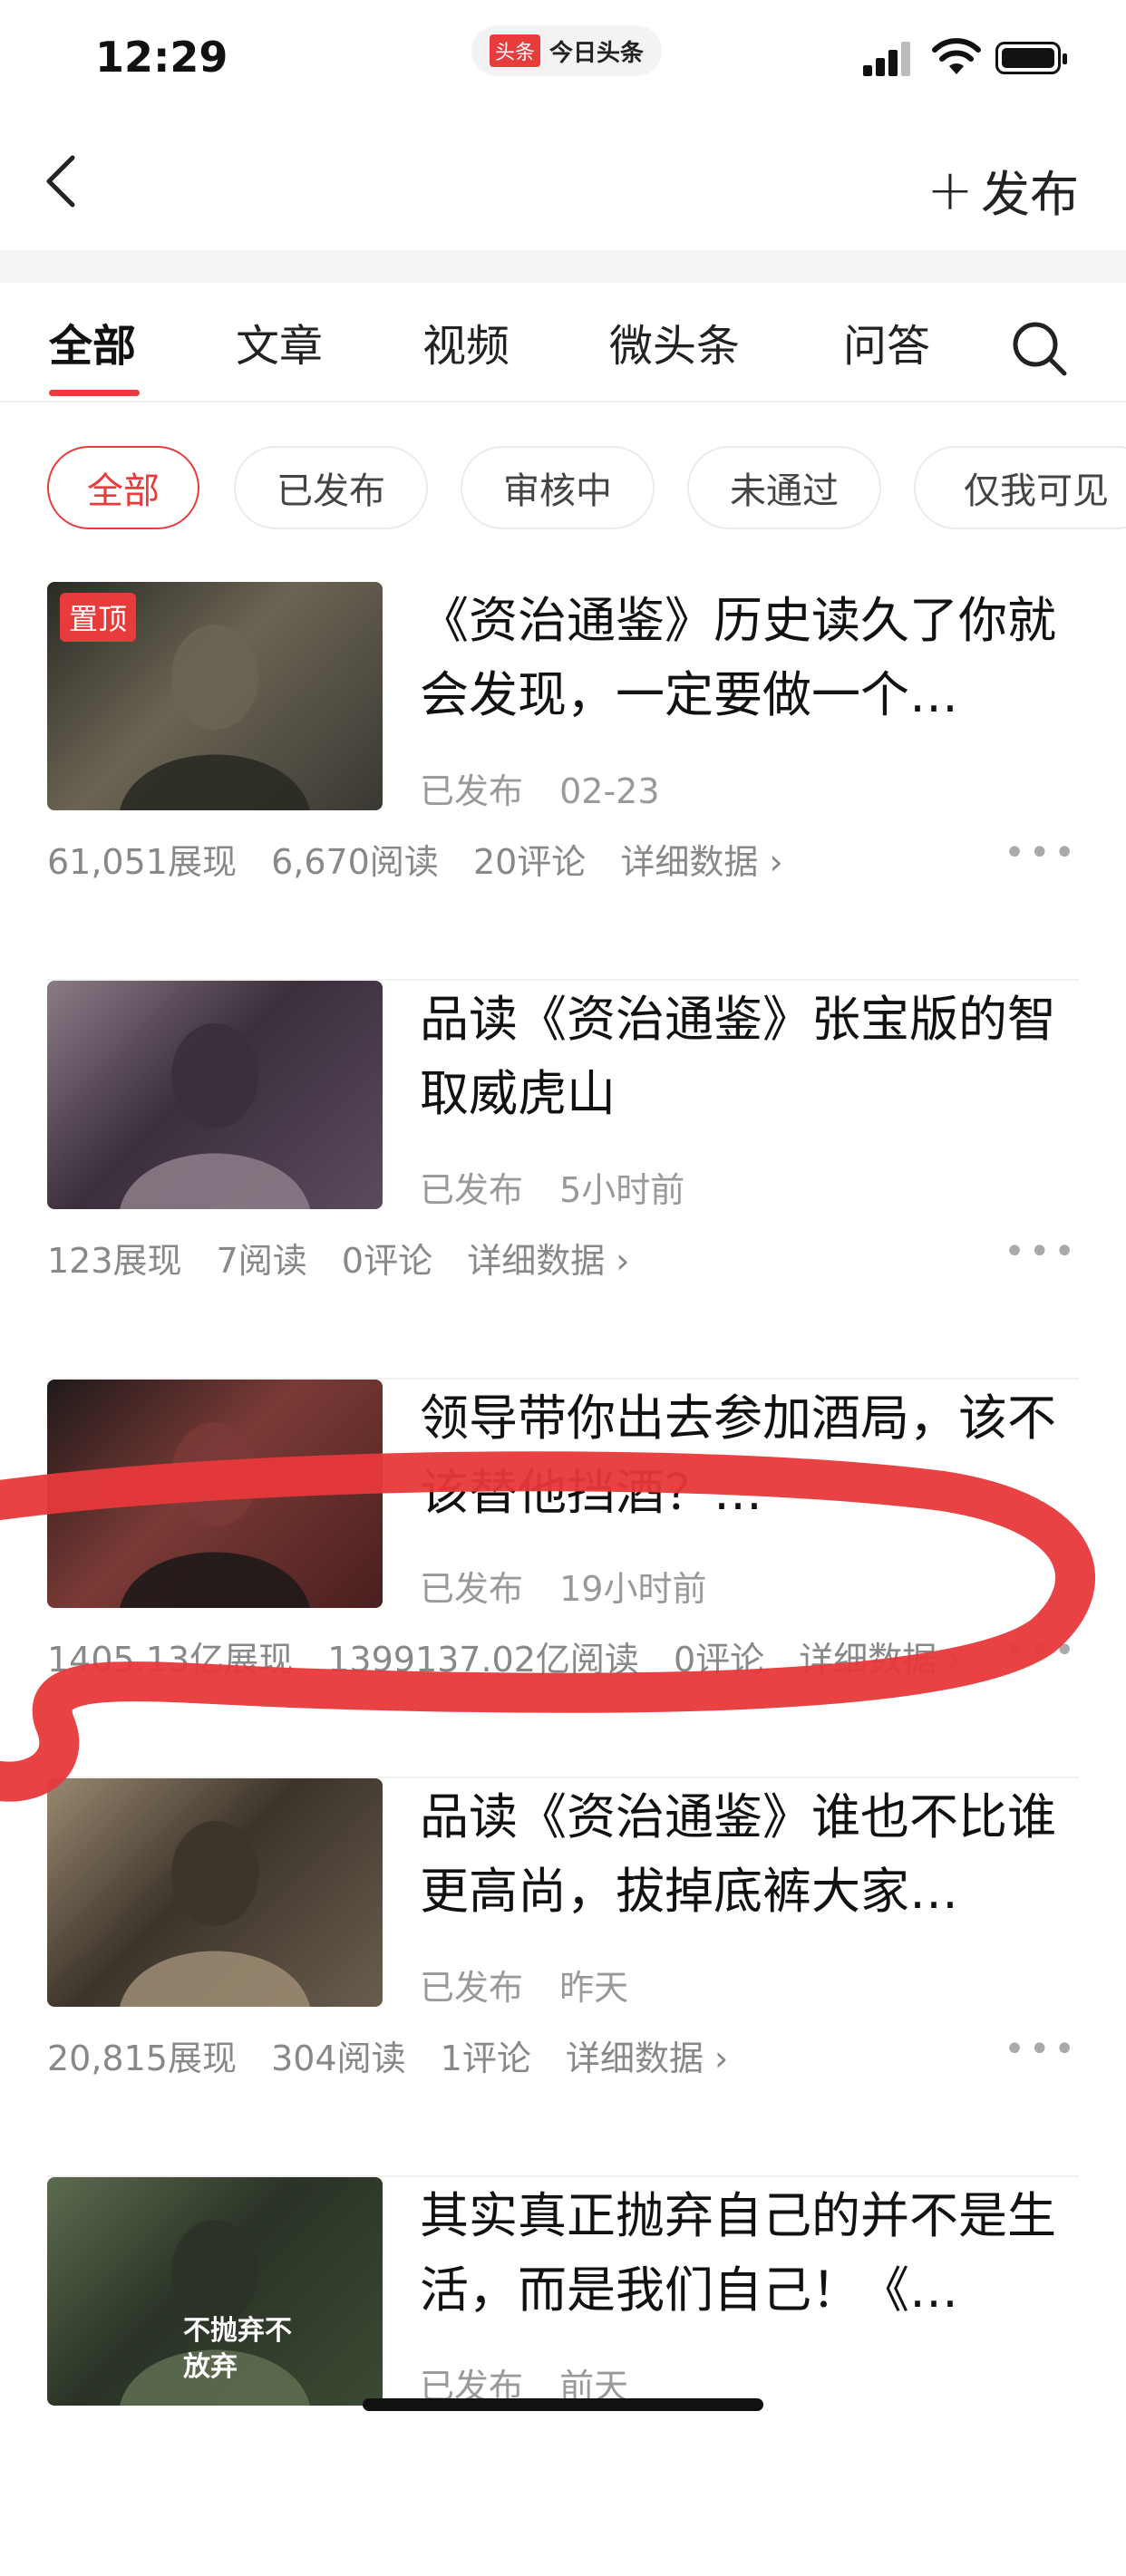 This screenshot has height=2576, width=1126. I want to click on article-stats: 61,051展现 6,670阅读 20评论 详细数据 ›, so click(427, 859).